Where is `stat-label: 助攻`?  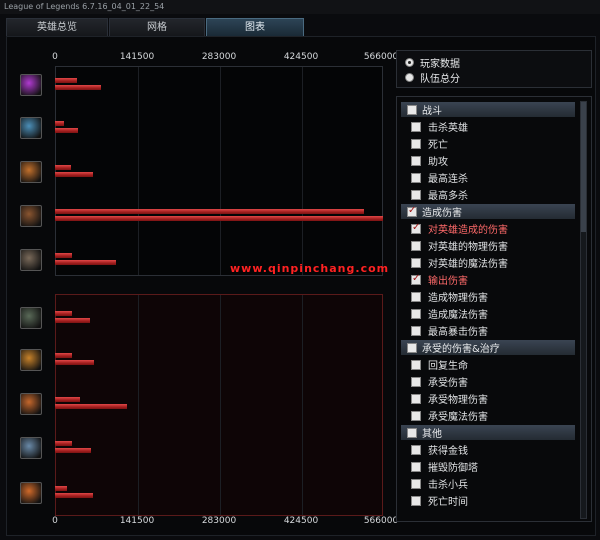
stat-label: 助攻 is located at coordinates (438, 162).